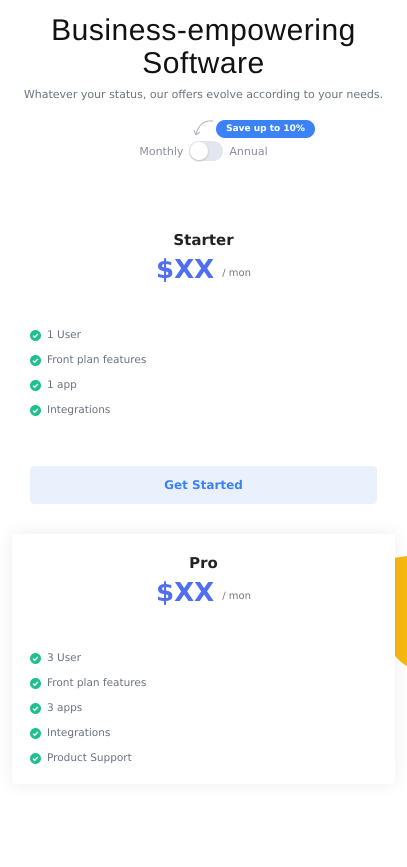  I want to click on toggle-label: Monthly, so click(161, 151).